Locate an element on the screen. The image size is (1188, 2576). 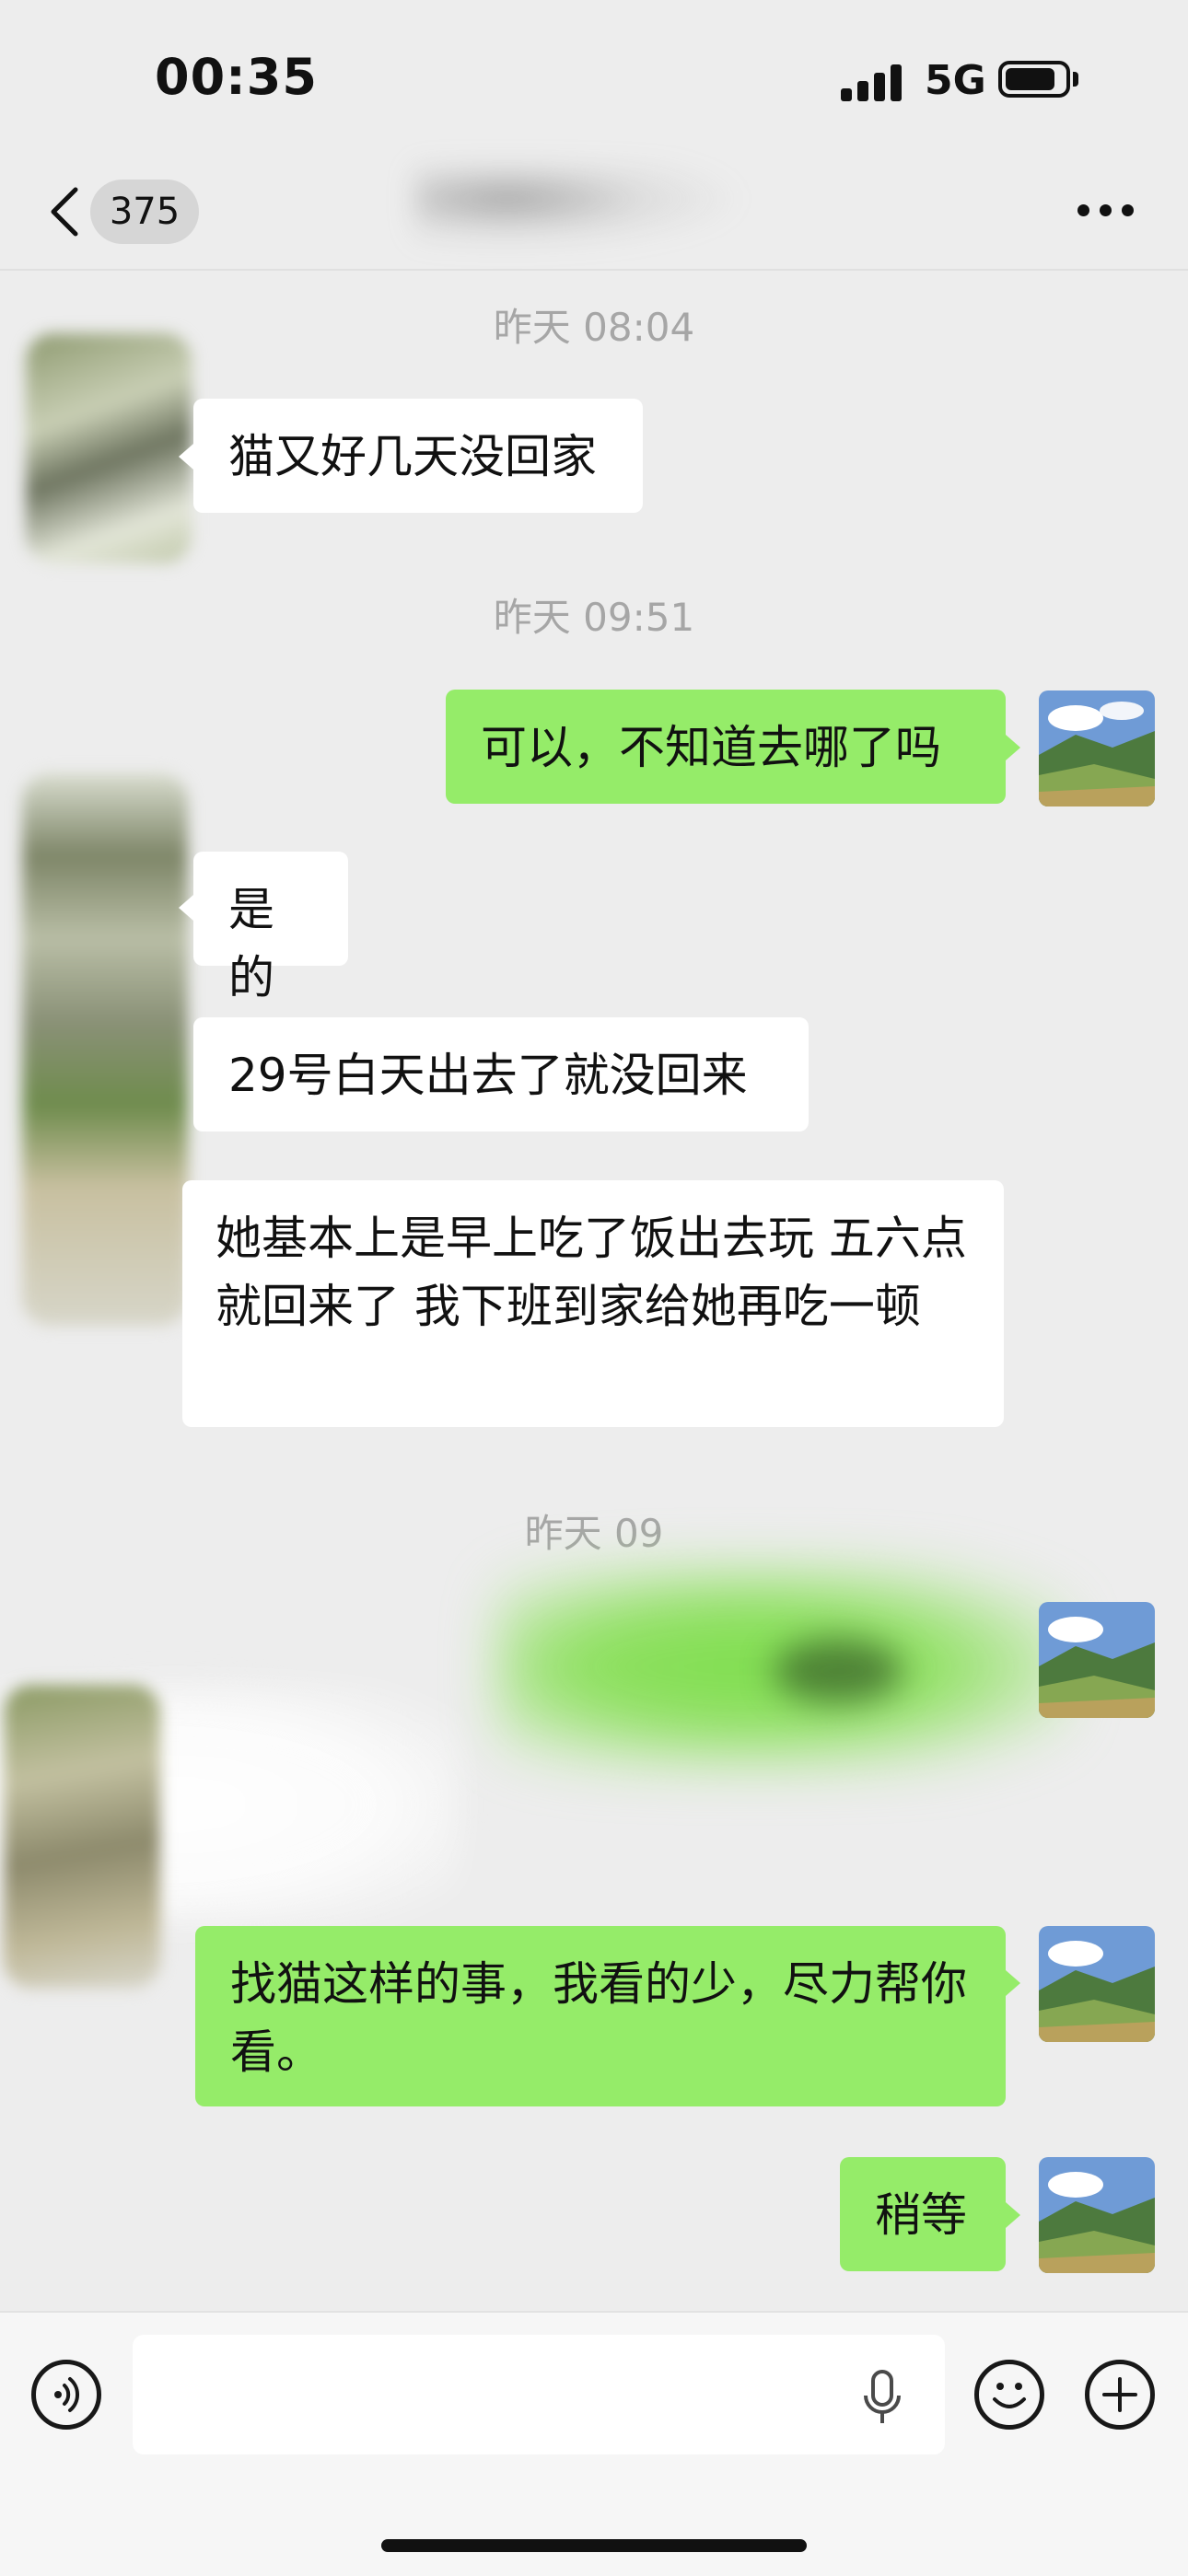
signal-icon is located at coordinates (872, 82).